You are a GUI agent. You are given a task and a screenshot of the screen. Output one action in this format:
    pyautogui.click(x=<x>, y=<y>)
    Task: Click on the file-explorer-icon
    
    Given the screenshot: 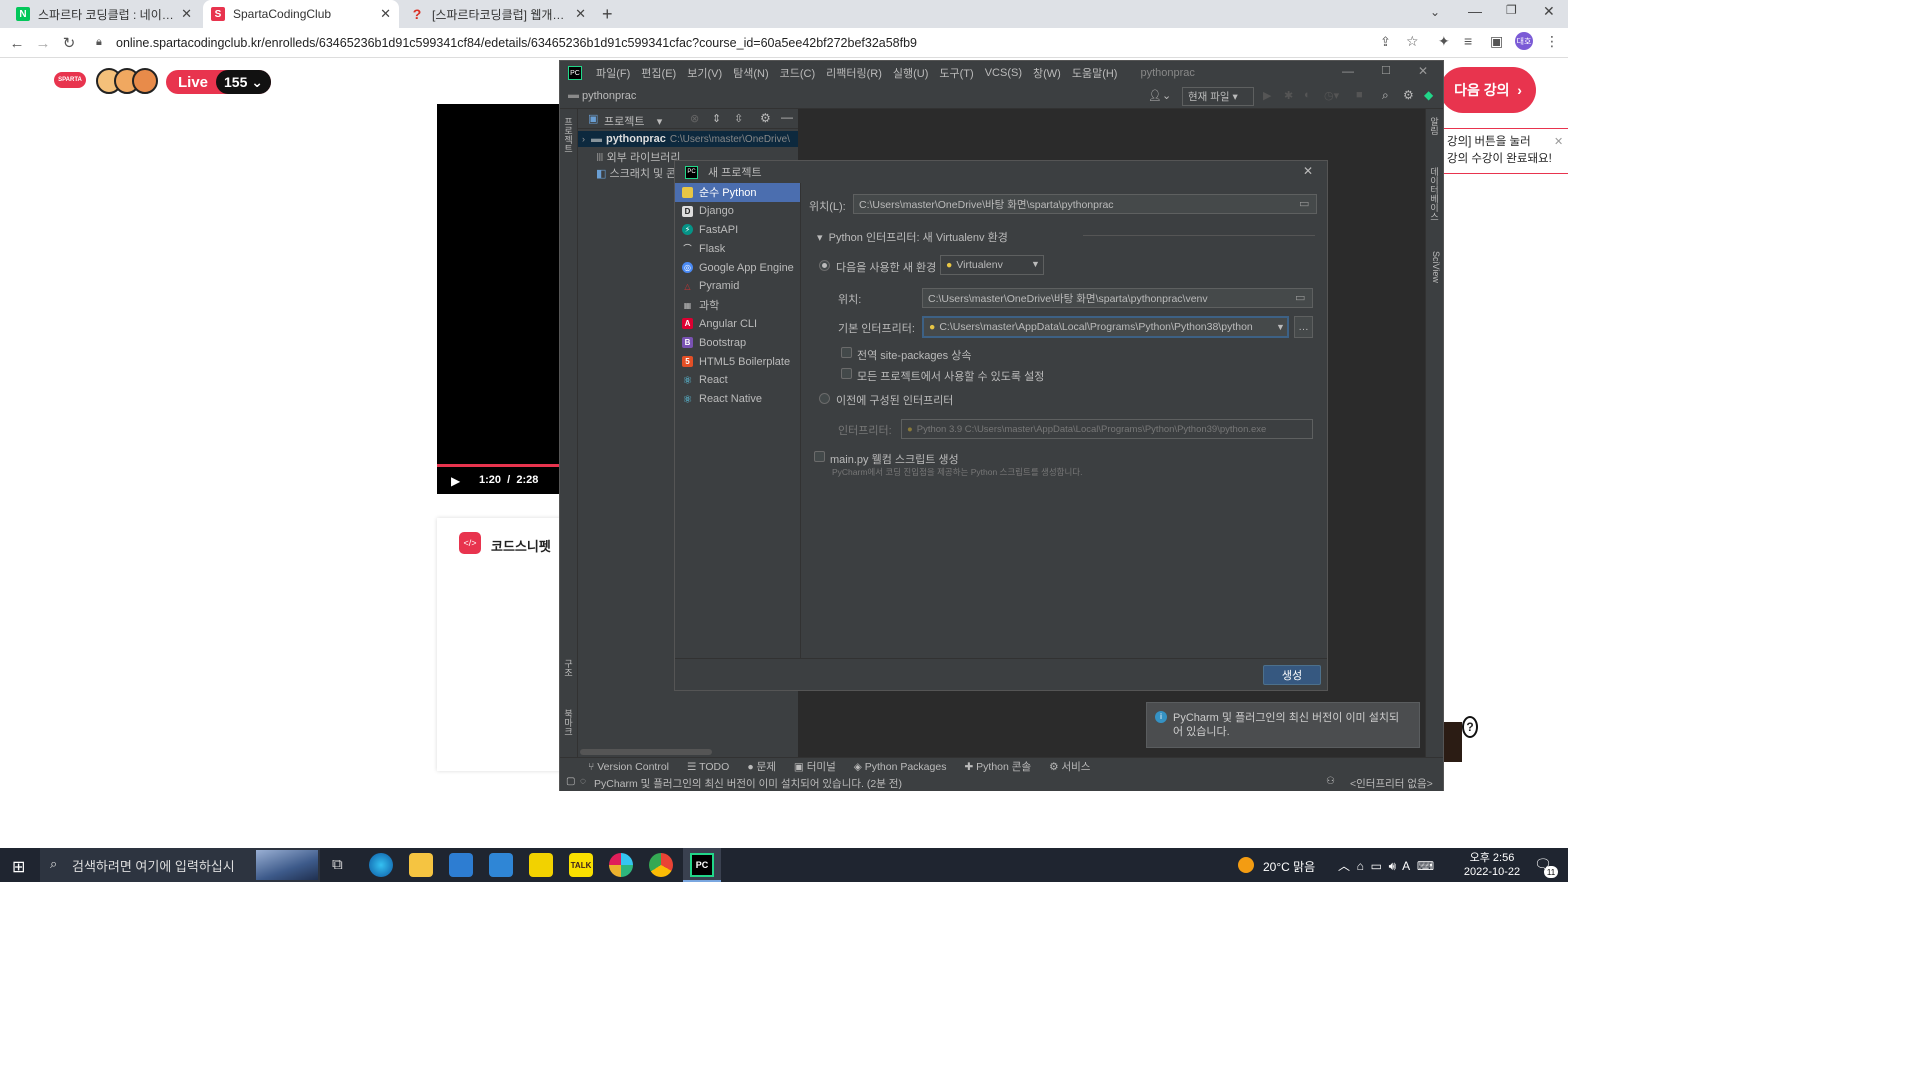 What is the action you would take?
    pyautogui.click(x=421, y=865)
    